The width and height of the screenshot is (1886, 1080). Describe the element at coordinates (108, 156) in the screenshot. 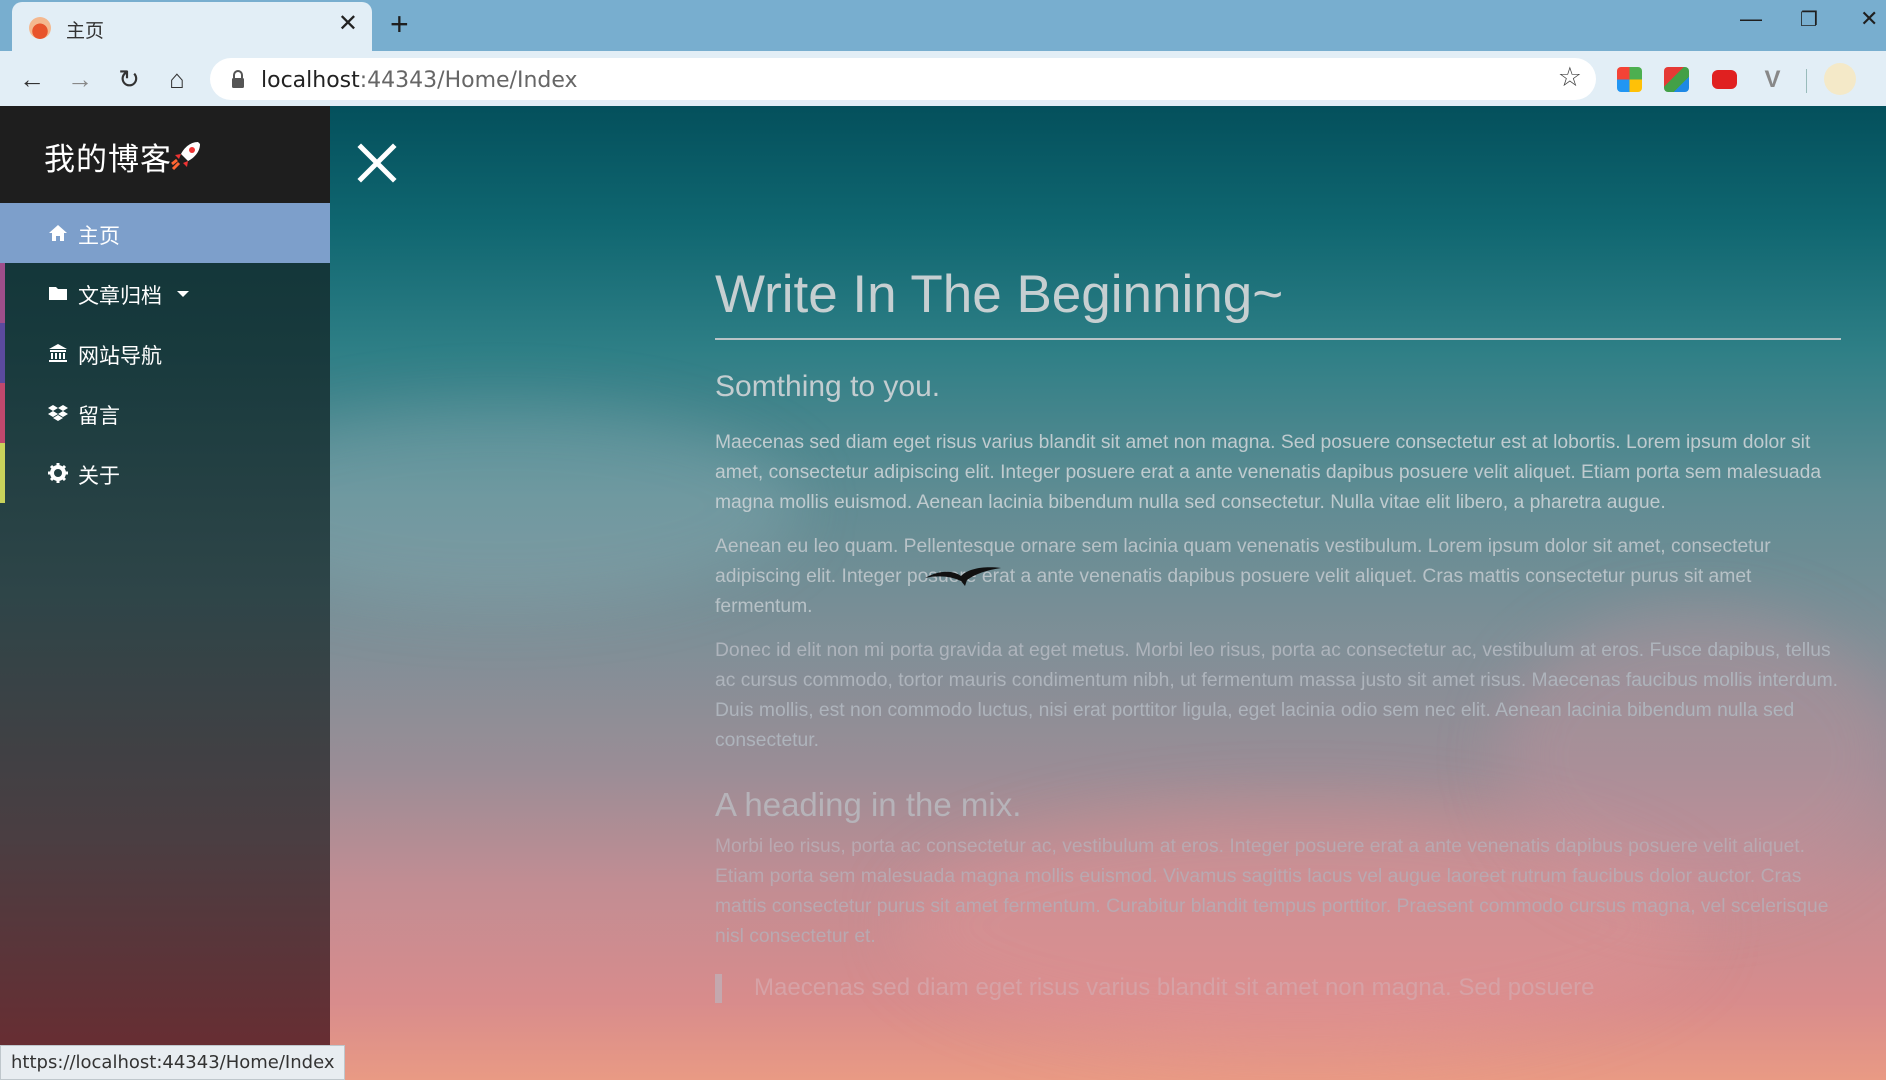

I see `blog-brand-title: 我的博客` at that location.